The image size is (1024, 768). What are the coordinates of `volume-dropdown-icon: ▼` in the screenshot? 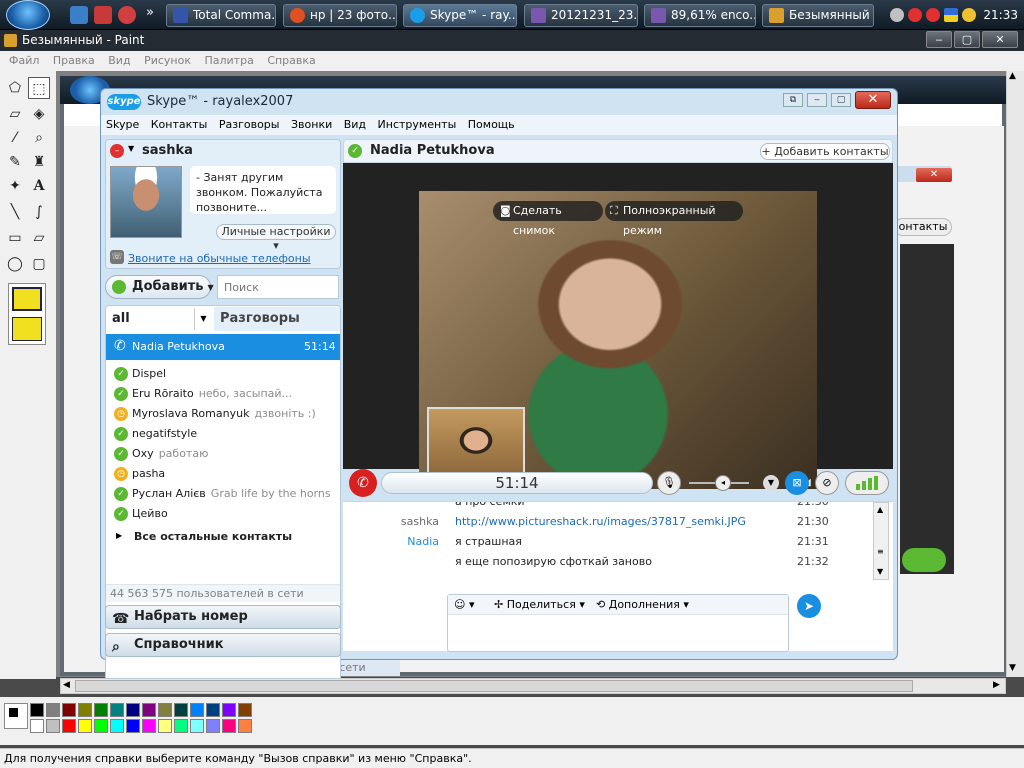 It's located at (771, 483).